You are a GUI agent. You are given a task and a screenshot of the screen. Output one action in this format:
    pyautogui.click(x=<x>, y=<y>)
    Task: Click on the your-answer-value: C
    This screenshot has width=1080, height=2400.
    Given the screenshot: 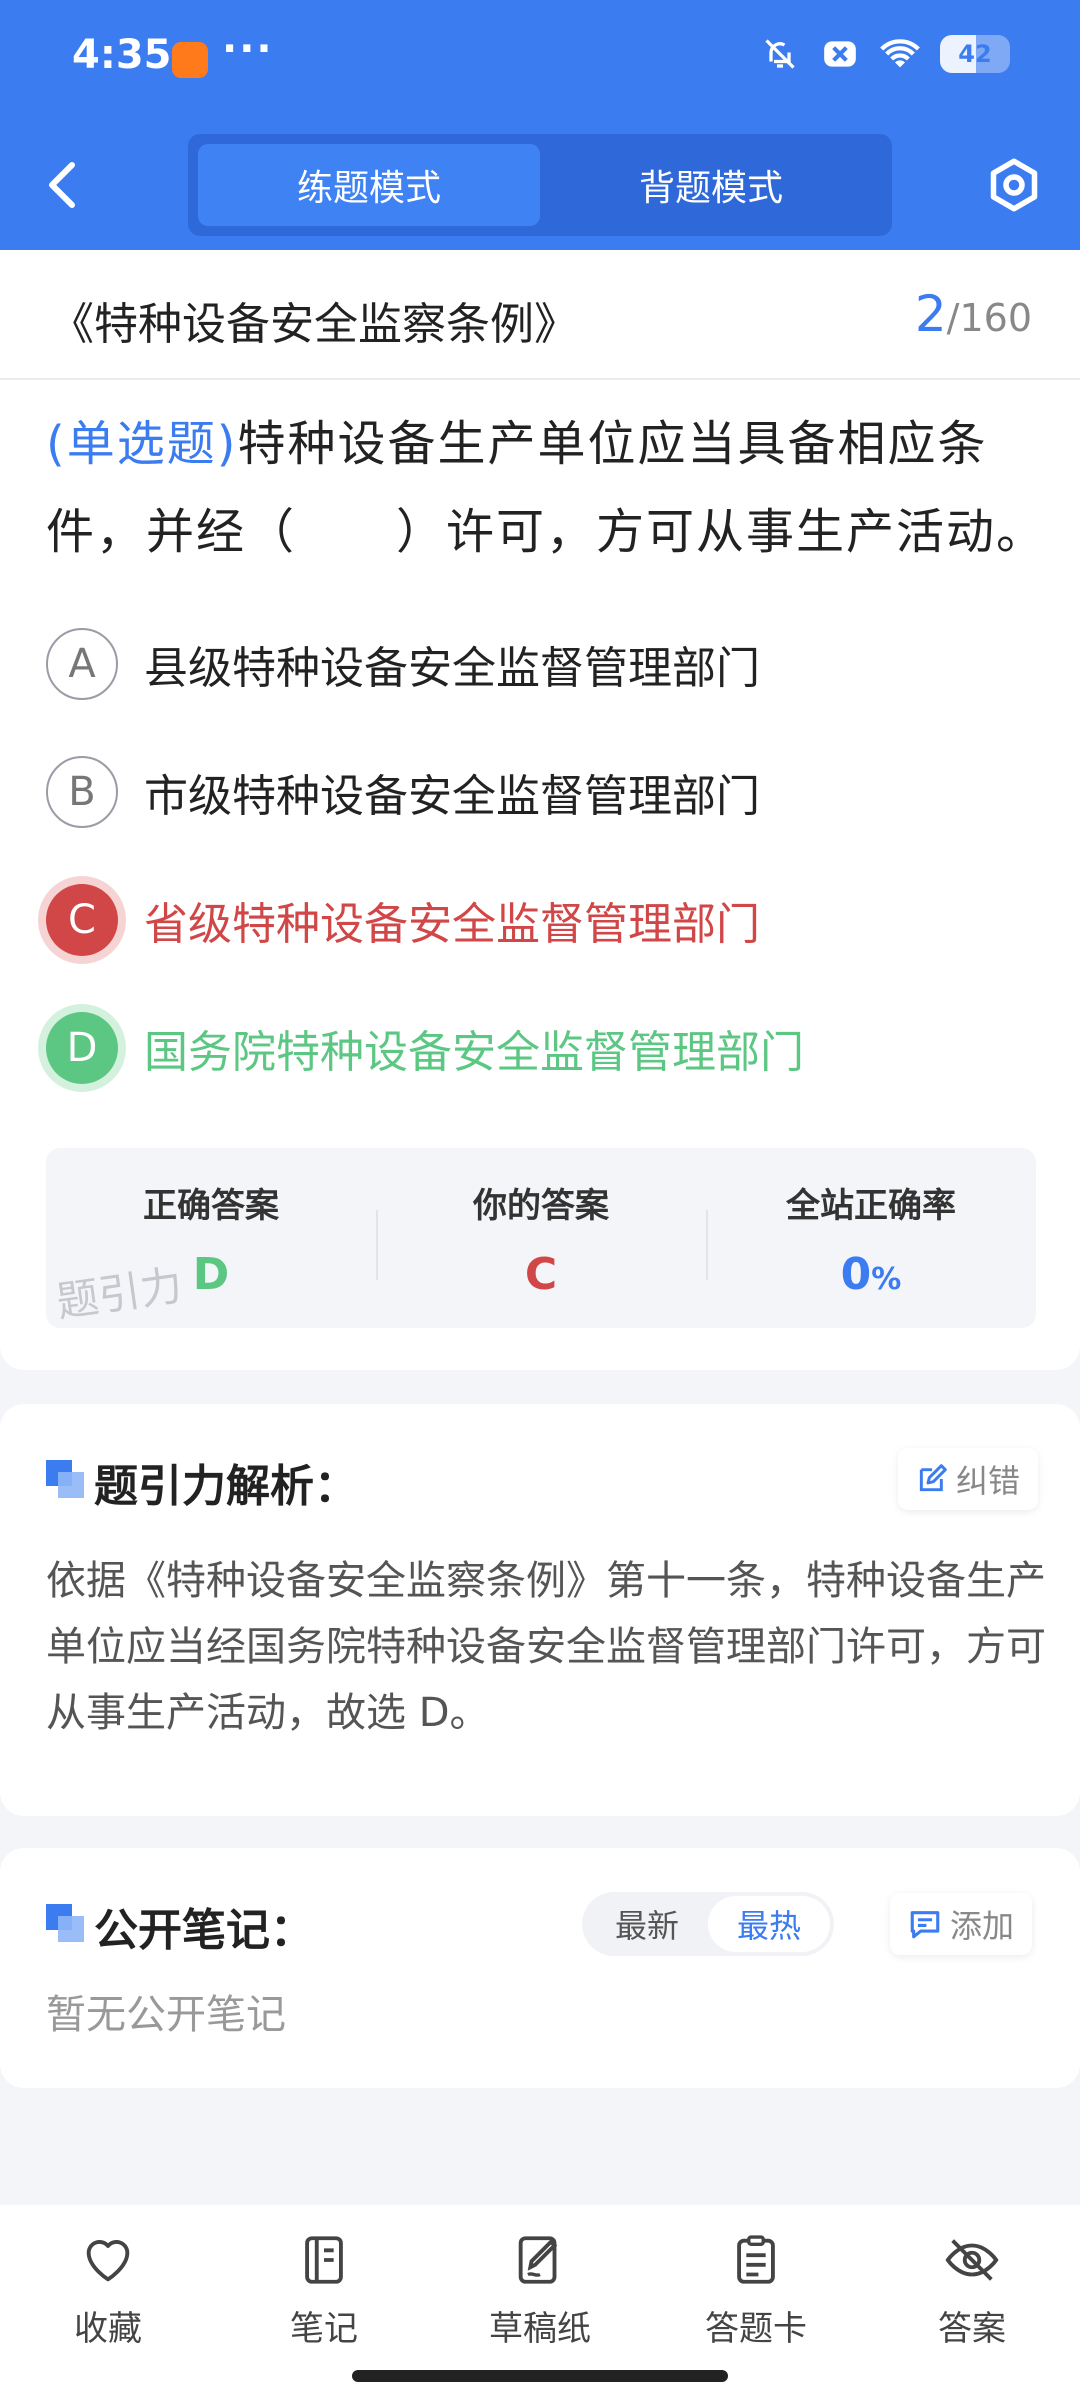 What is the action you would take?
    pyautogui.click(x=541, y=1274)
    